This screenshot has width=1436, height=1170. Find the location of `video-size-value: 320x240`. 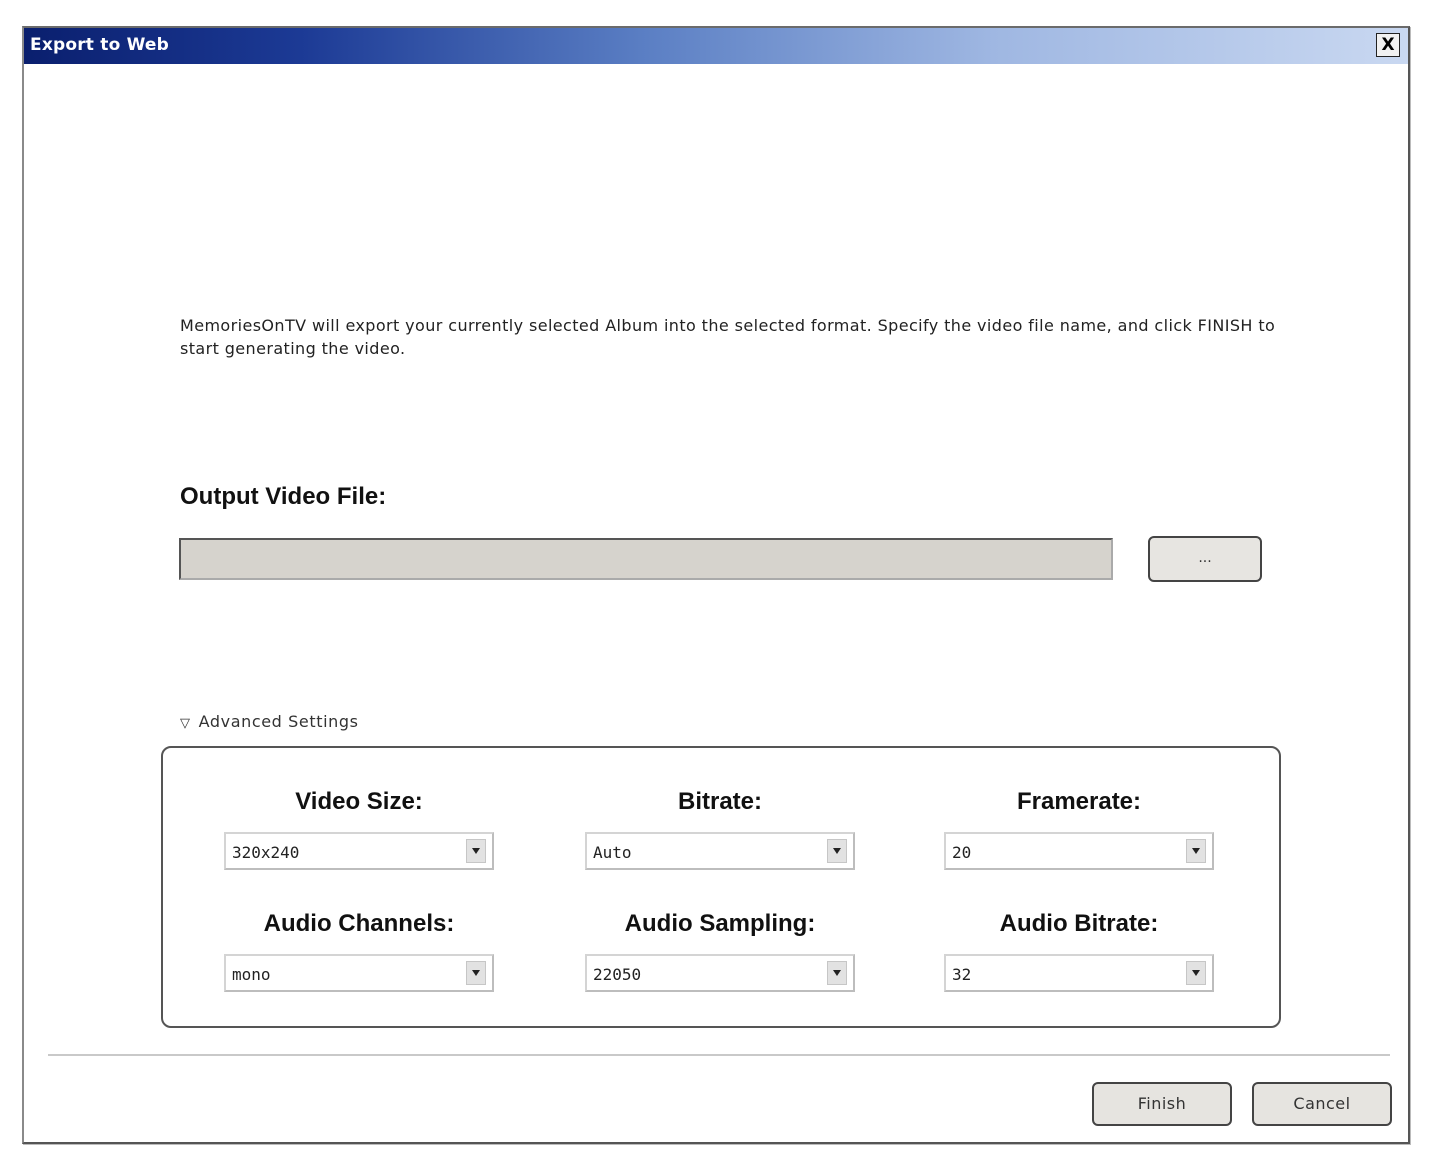

video-size-value: 320x240 is located at coordinates (266, 852).